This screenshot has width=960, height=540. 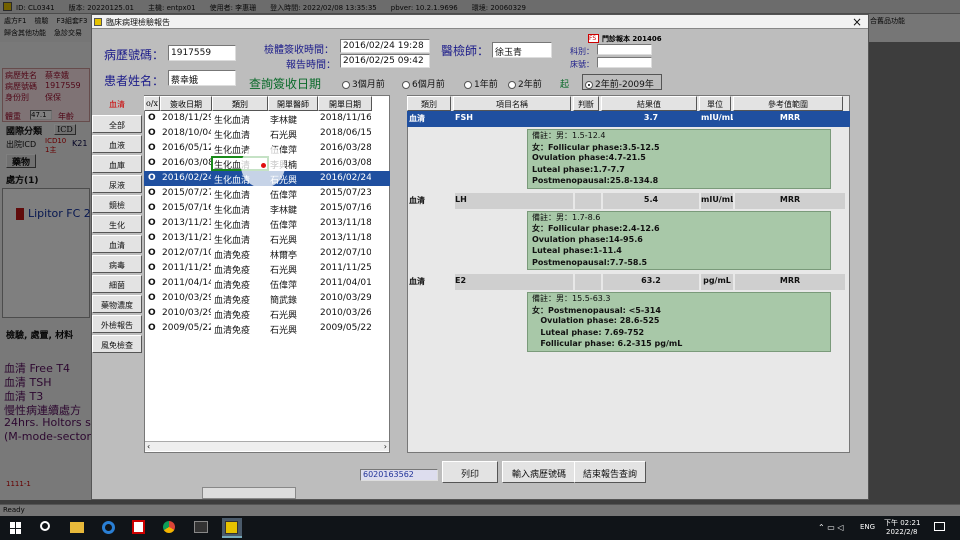 What do you see at coordinates (857, 22) in the screenshot?
I see `close-icon: ×` at bounding box center [857, 22].